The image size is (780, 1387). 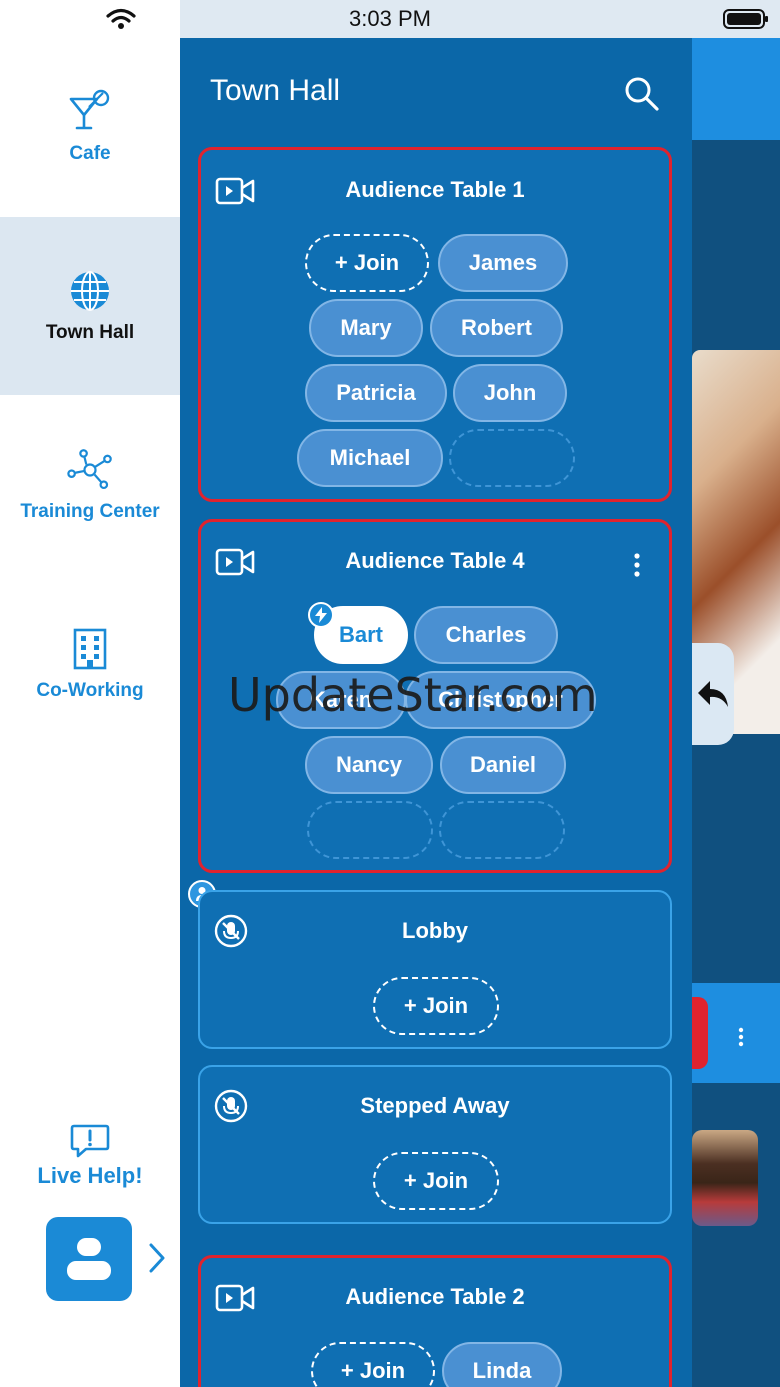 What do you see at coordinates (435, 1296) in the screenshot?
I see `table-title: Audience Table 2` at bounding box center [435, 1296].